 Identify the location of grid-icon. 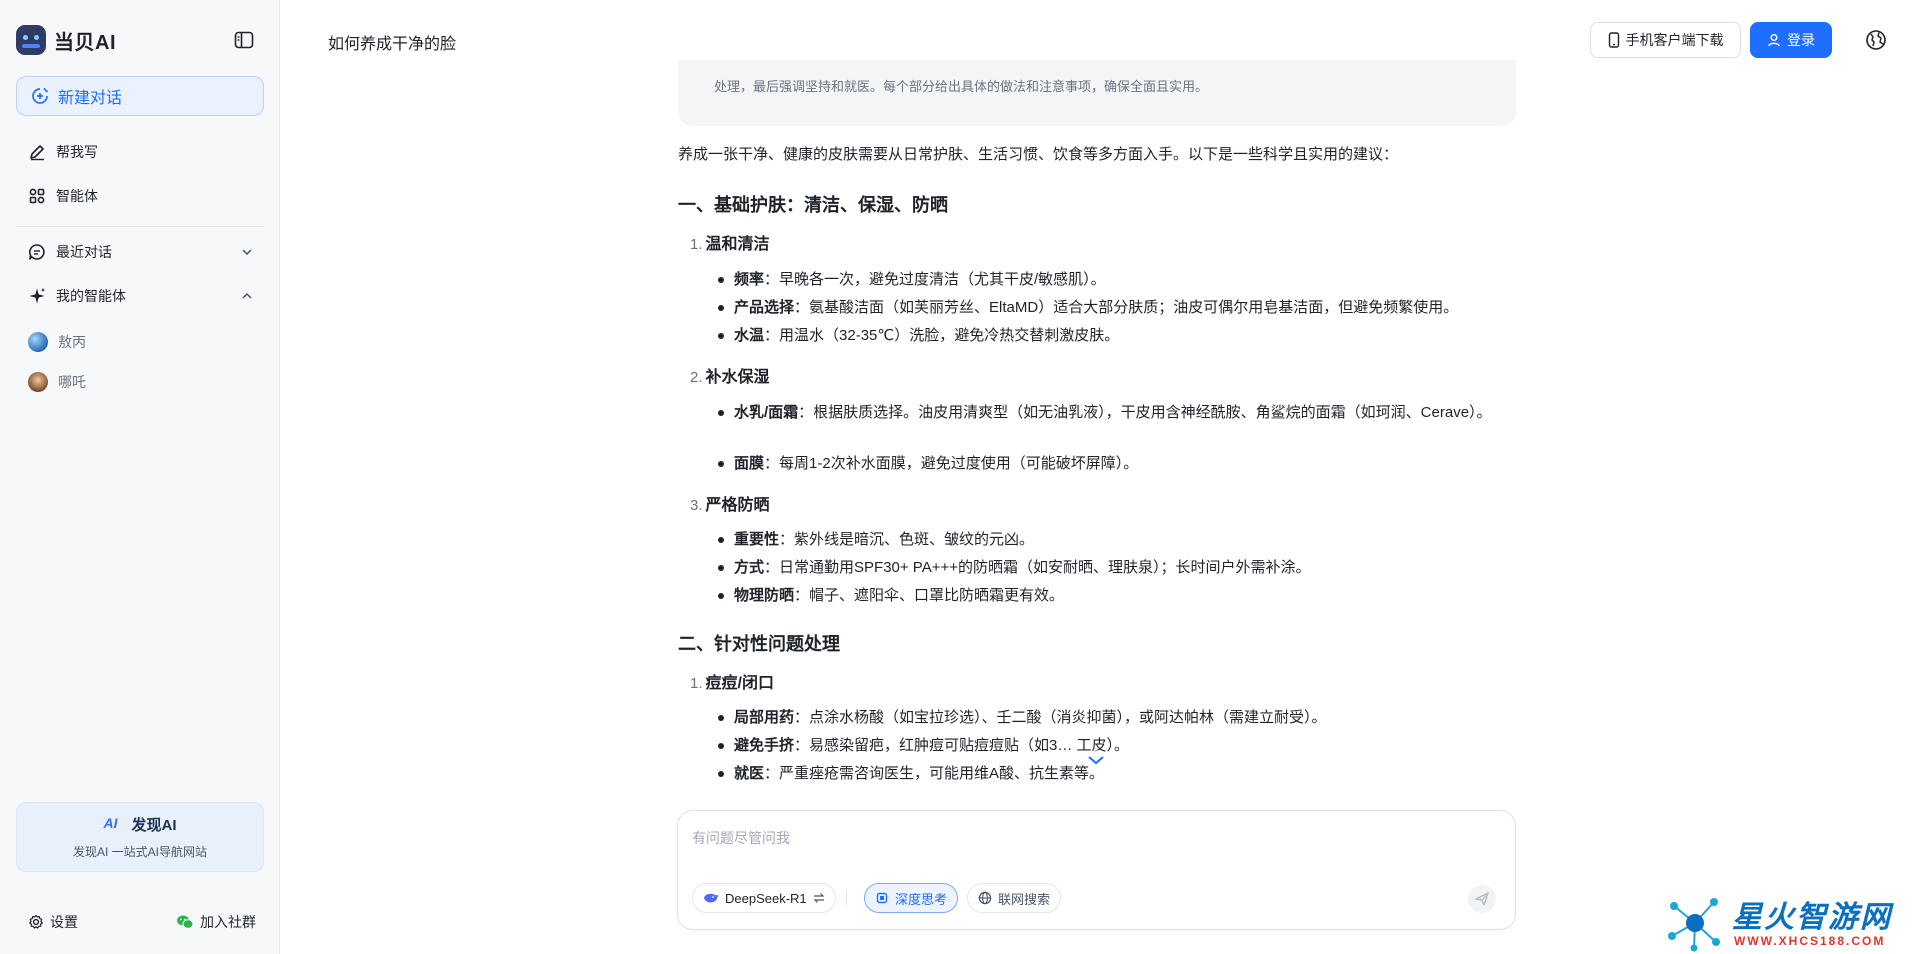
(37, 196).